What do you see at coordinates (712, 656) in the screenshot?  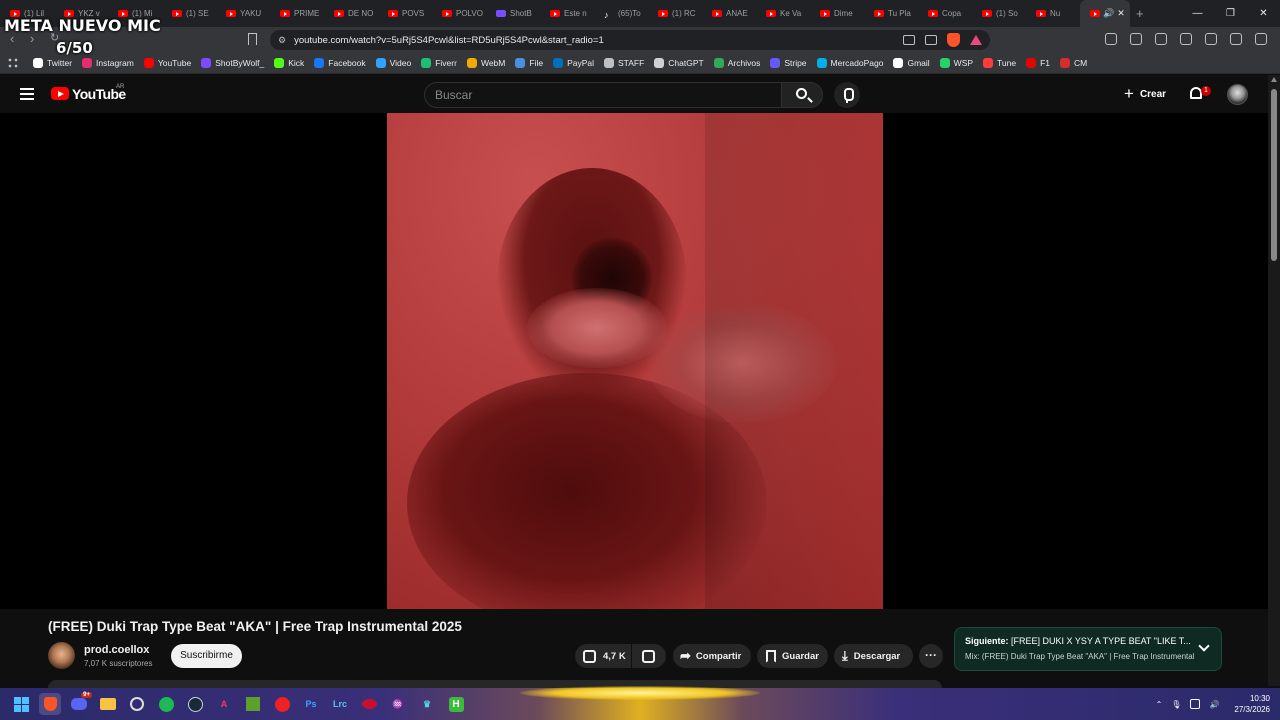 I see `share-button: ➦ Compartir` at bounding box center [712, 656].